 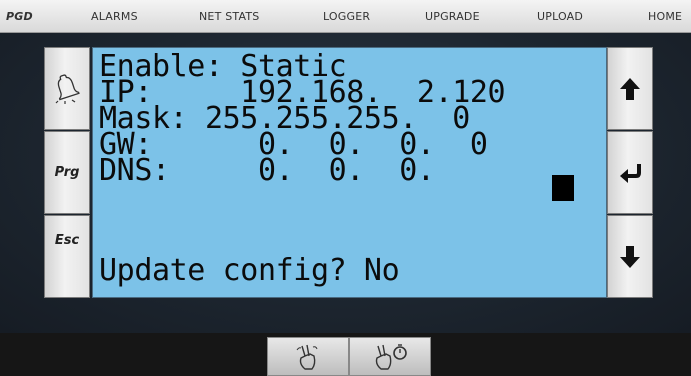 What do you see at coordinates (560, 16) in the screenshot?
I see `nav-upload: UPLOAD` at bounding box center [560, 16].